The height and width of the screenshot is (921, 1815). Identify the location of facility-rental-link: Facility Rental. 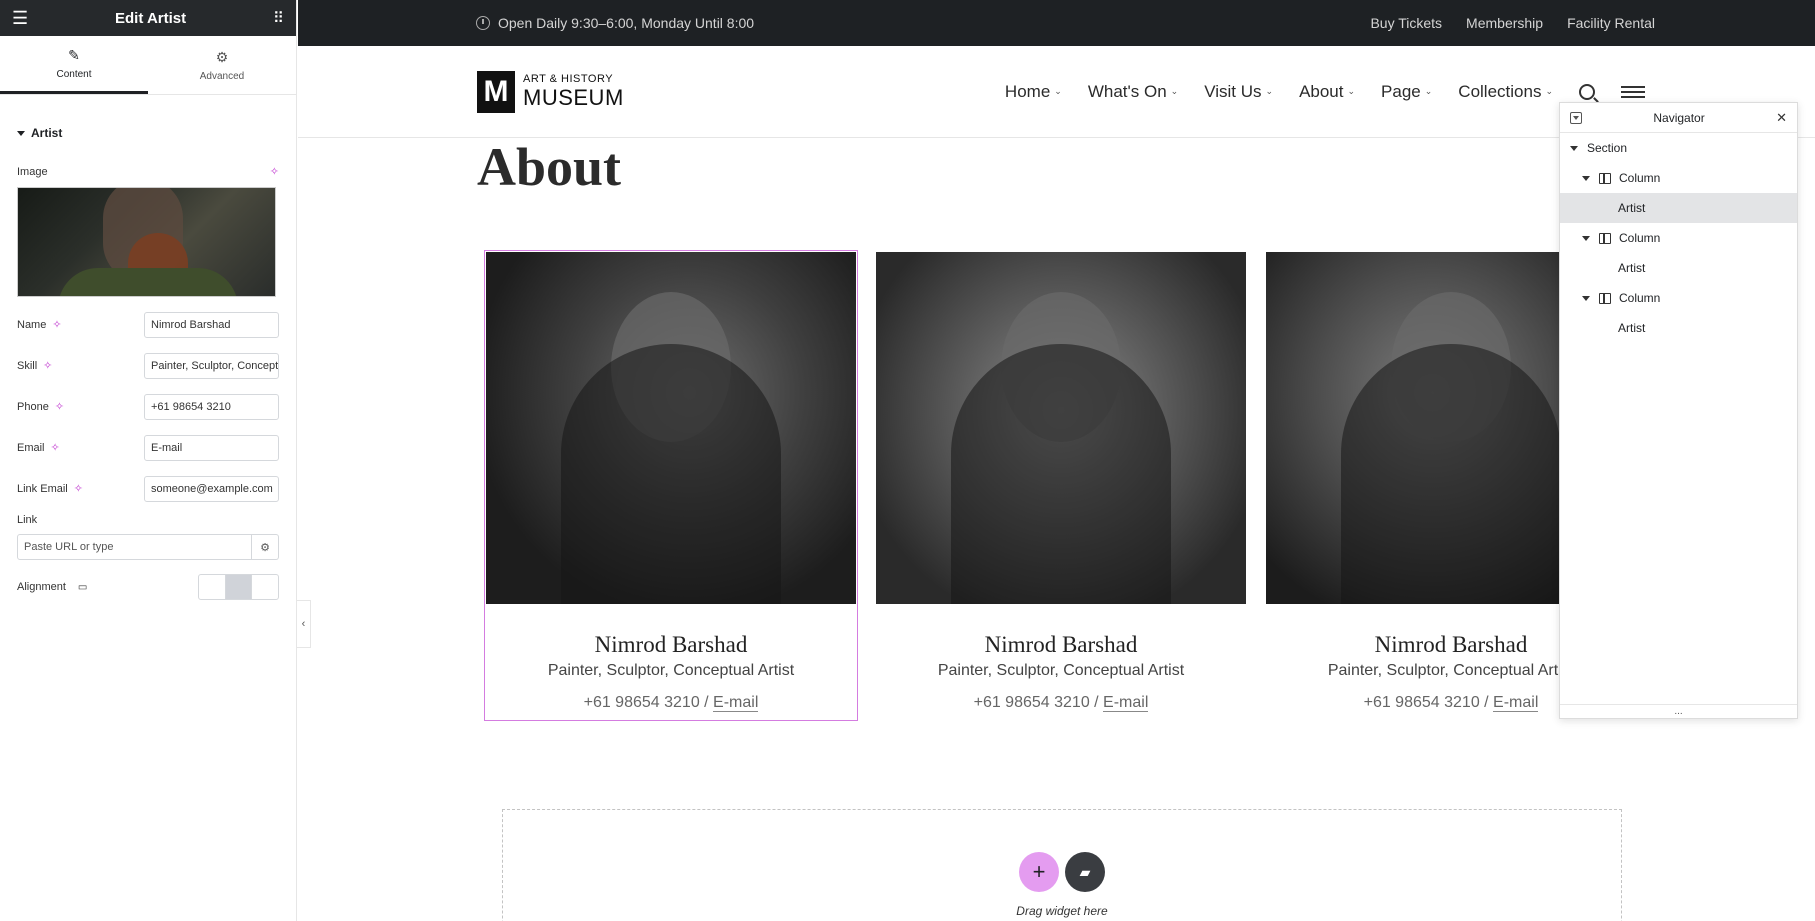
(1611, 23).